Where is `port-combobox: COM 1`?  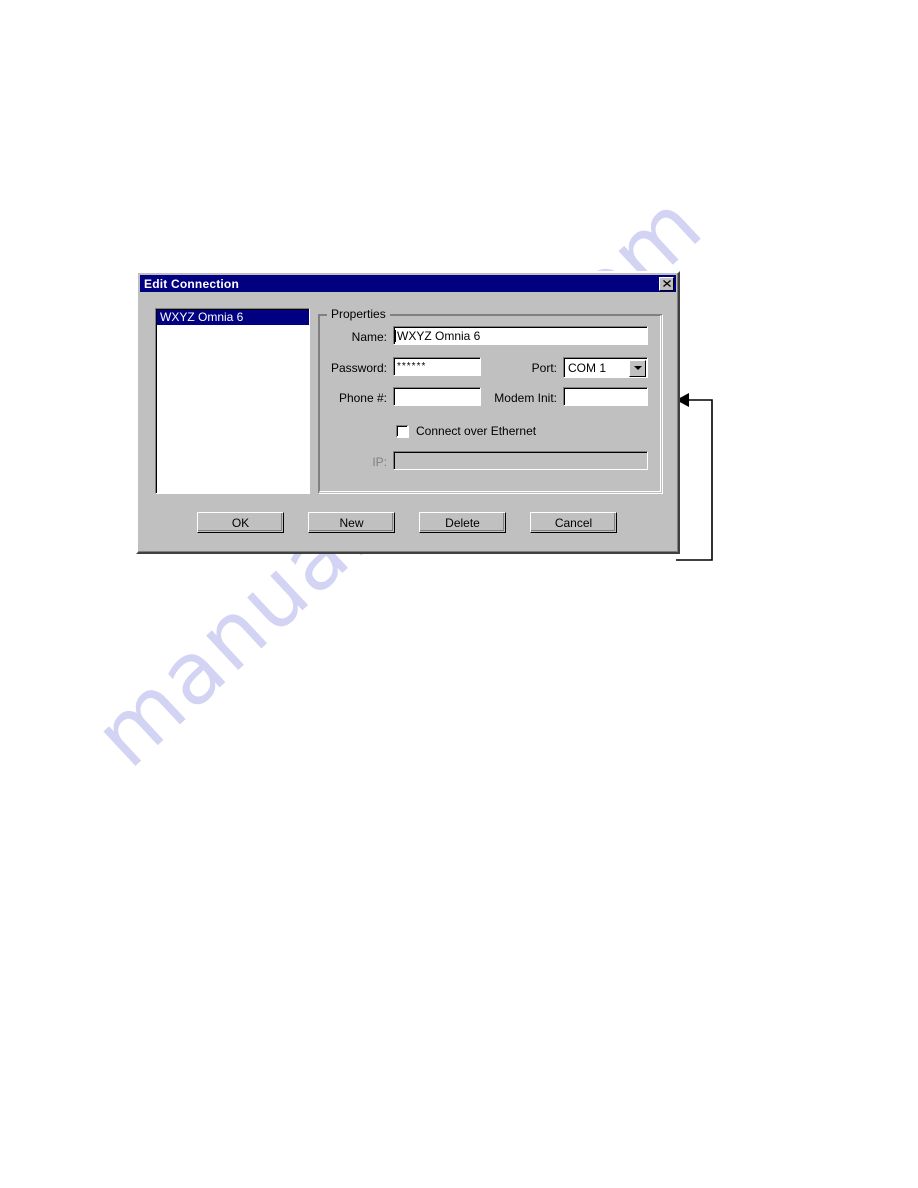 port-combobox: COM 1 is located at coordinates (605, 367).